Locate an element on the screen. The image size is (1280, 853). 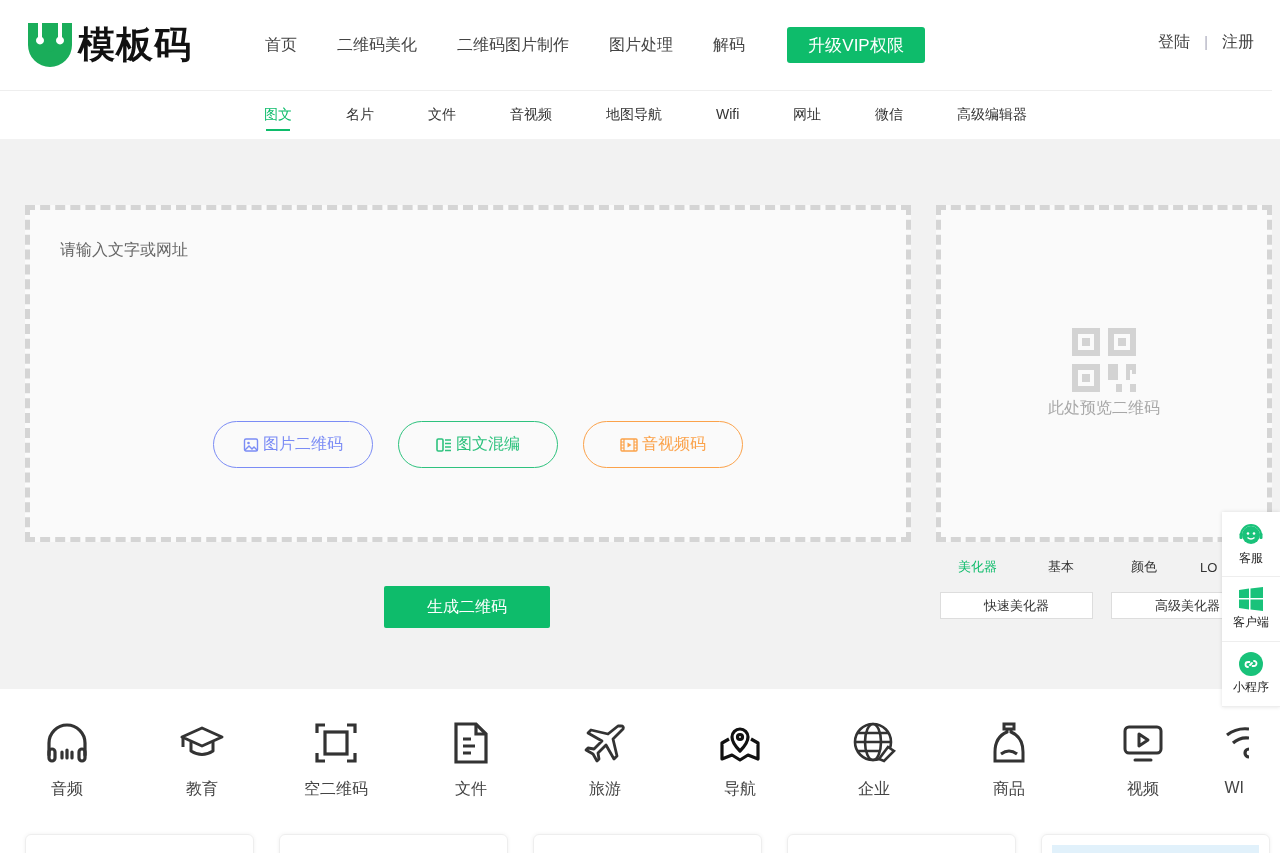
globe-icon is located at coordinates (874, 743).